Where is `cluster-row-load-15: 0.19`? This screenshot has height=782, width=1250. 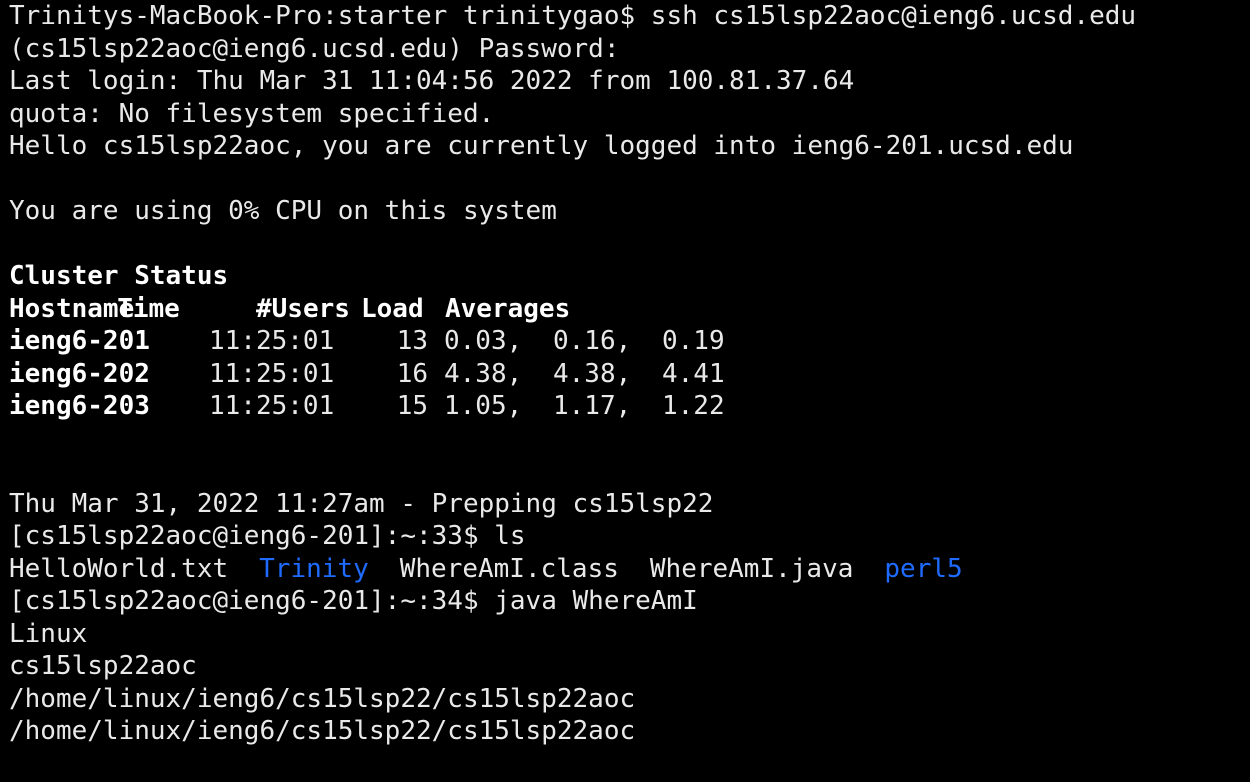
cluster-row-load-15: 0.19 is located at coordinates (693, 341).